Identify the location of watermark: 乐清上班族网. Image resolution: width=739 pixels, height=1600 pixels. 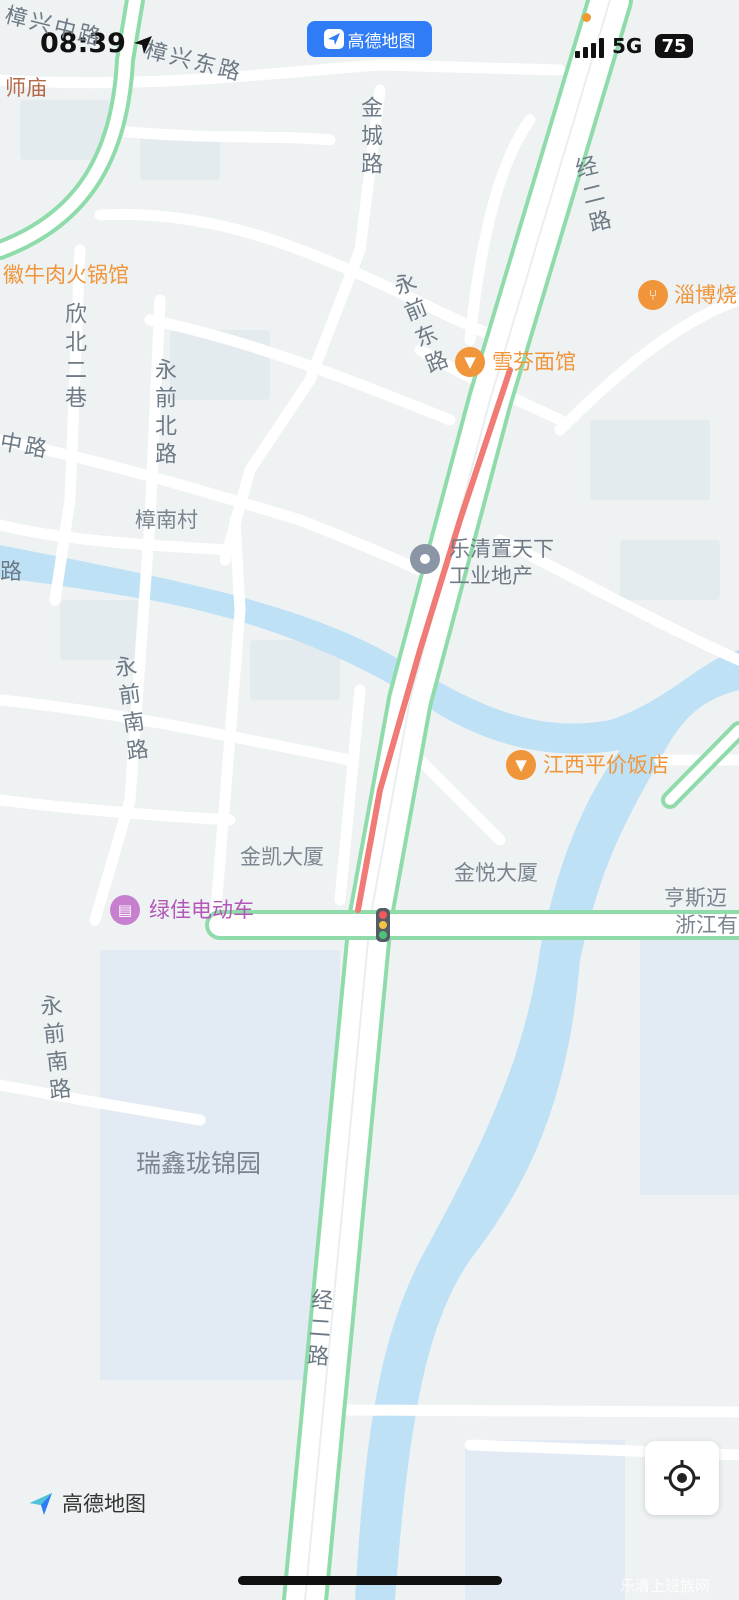
(665, 1586).